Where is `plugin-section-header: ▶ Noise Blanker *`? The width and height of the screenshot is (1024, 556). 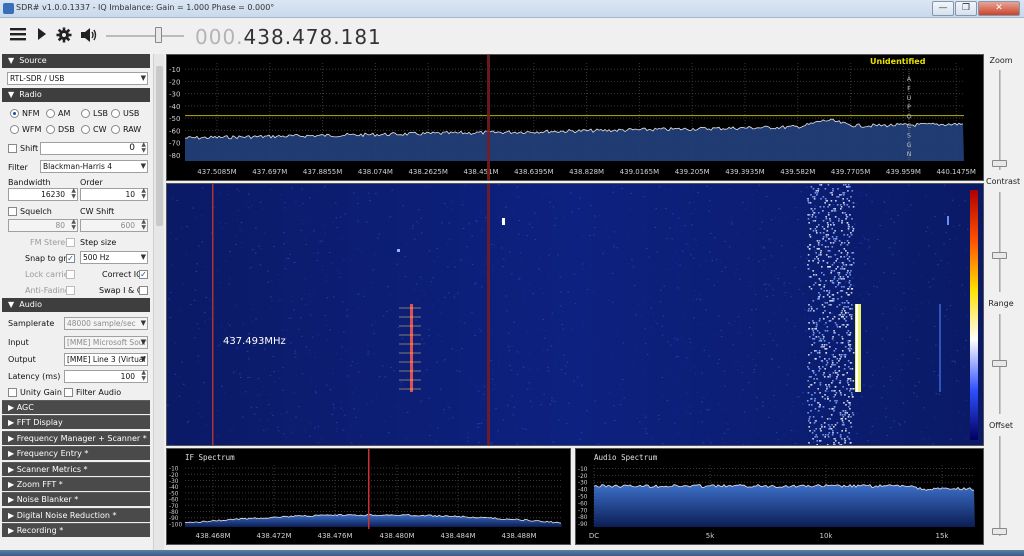
plugin-section-header: ▶ Noise Blanker * is located at coordinates (76, 499).